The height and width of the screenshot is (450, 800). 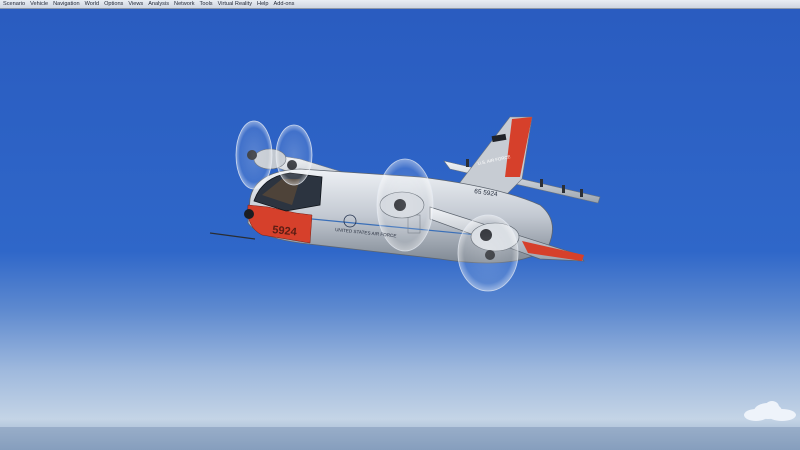 I want to click on menu-scenario: Scenario, so click(x=14, y=4).